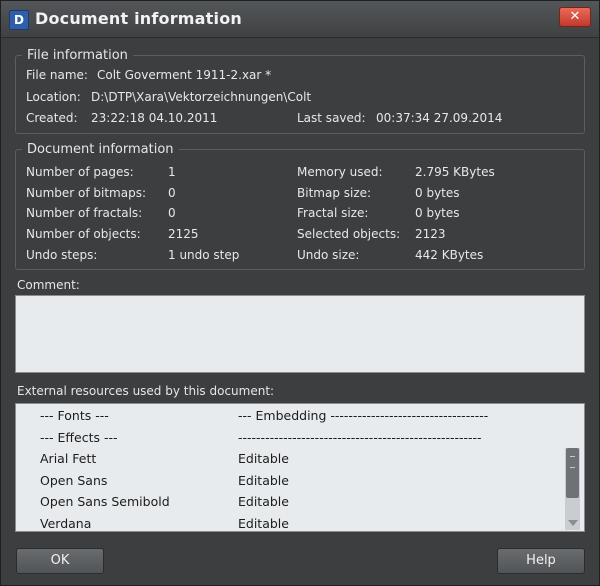  What do you see at coordinates (300, 19) in the screenshot?
I see `title-bar: D Document information ✕` at bounding box center [300, 19].